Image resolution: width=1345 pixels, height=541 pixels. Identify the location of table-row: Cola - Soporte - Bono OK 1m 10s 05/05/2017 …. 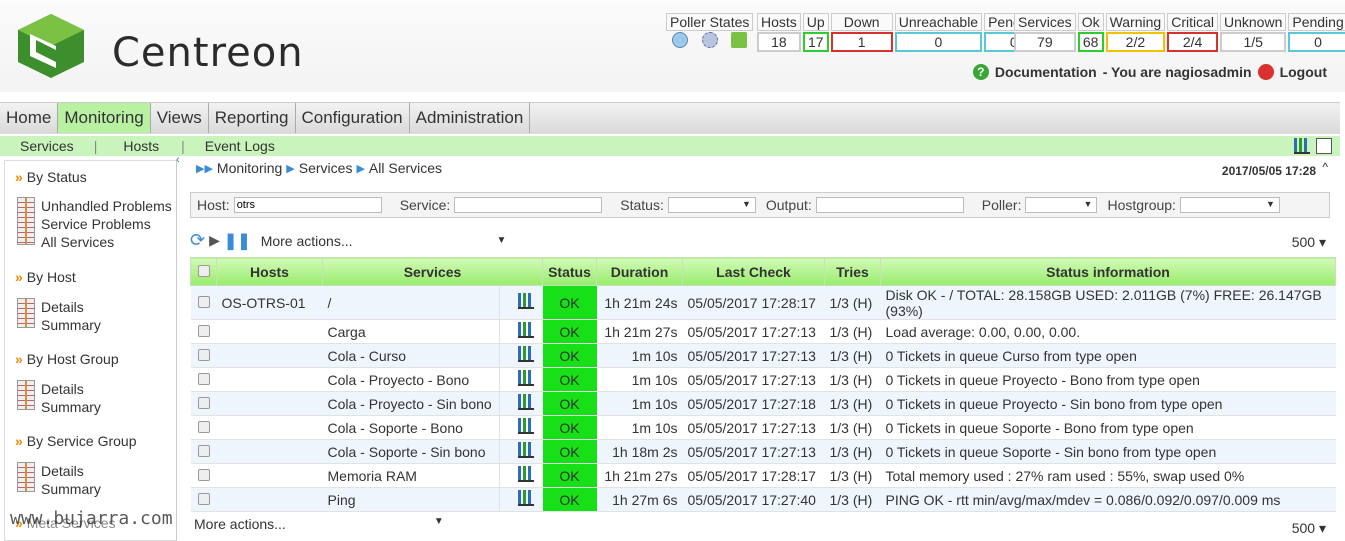
(763, 427).